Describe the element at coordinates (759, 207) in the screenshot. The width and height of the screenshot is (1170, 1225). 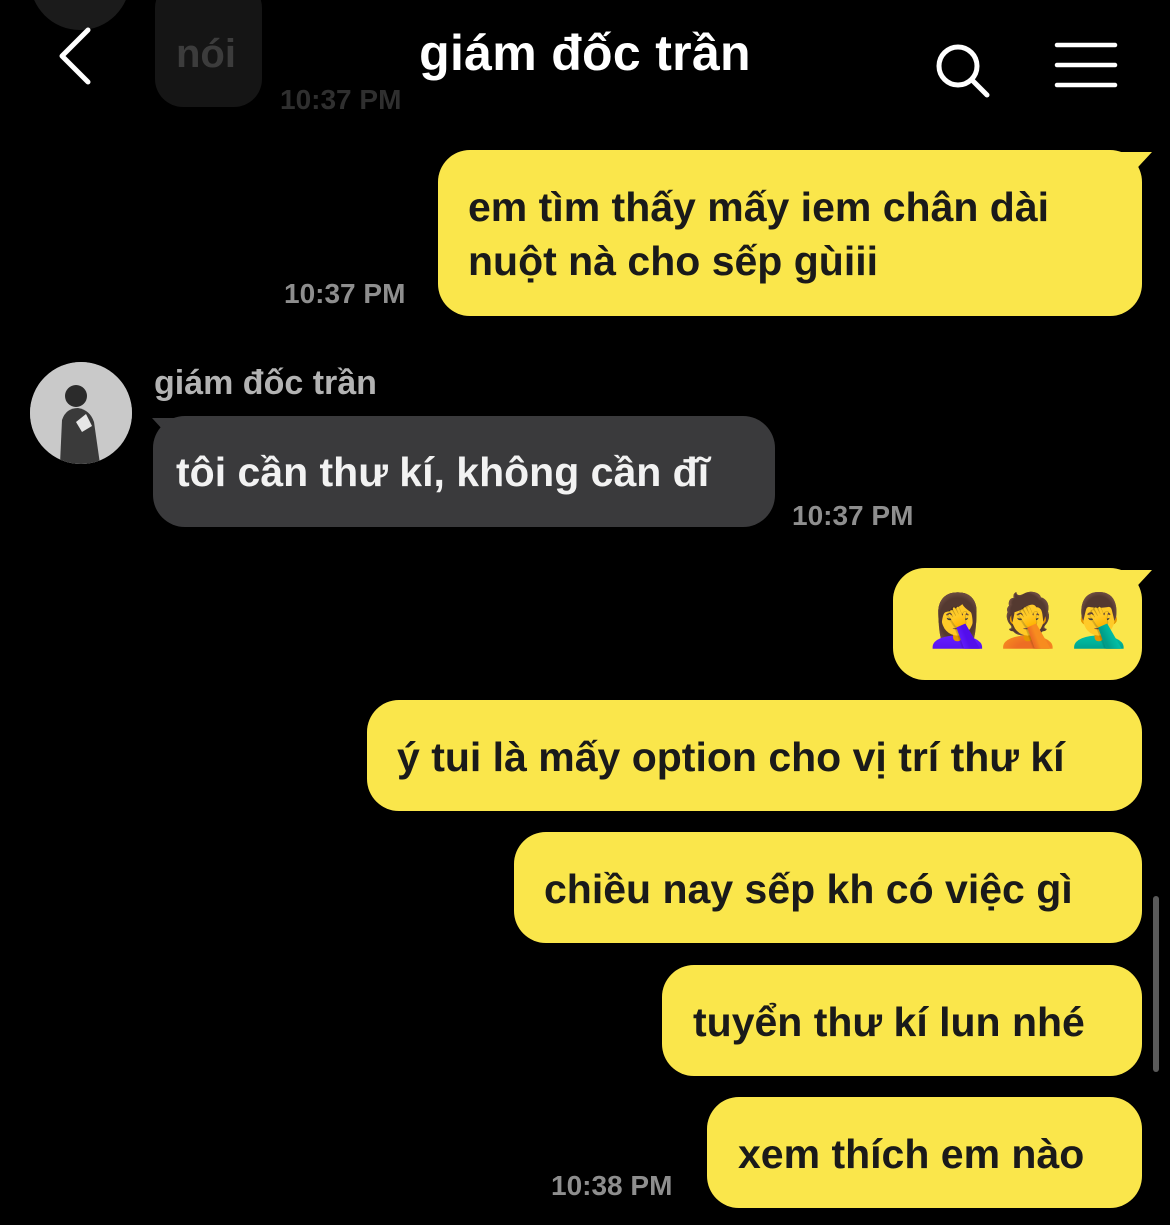
I see `message-text-line: em tìm thấy mấy iem chân dài` at that location.